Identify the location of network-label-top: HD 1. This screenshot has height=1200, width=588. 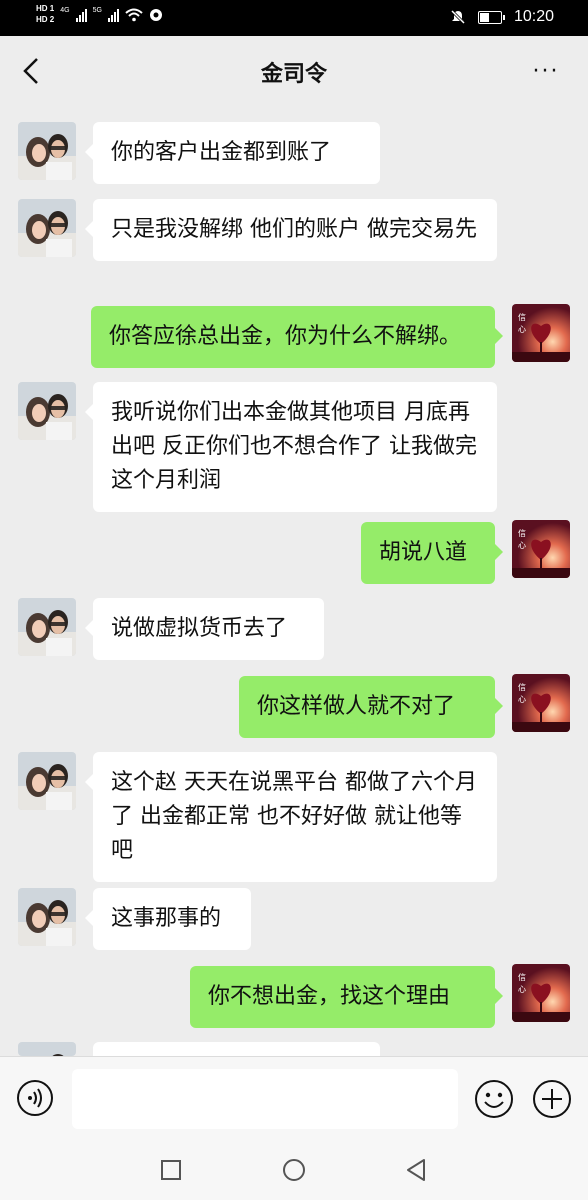
(45, 8).